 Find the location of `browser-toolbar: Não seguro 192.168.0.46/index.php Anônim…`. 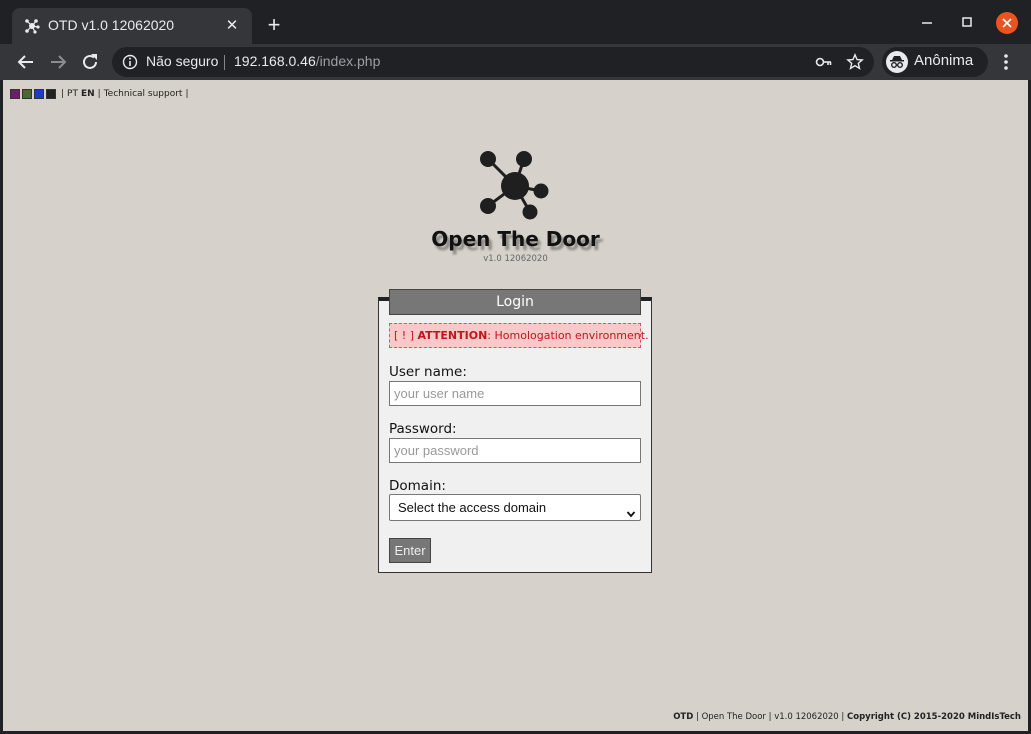

browser-toolbar: Não seguro 192.168.0.46/index.php Anônim… is located at coordinates (515, 62).